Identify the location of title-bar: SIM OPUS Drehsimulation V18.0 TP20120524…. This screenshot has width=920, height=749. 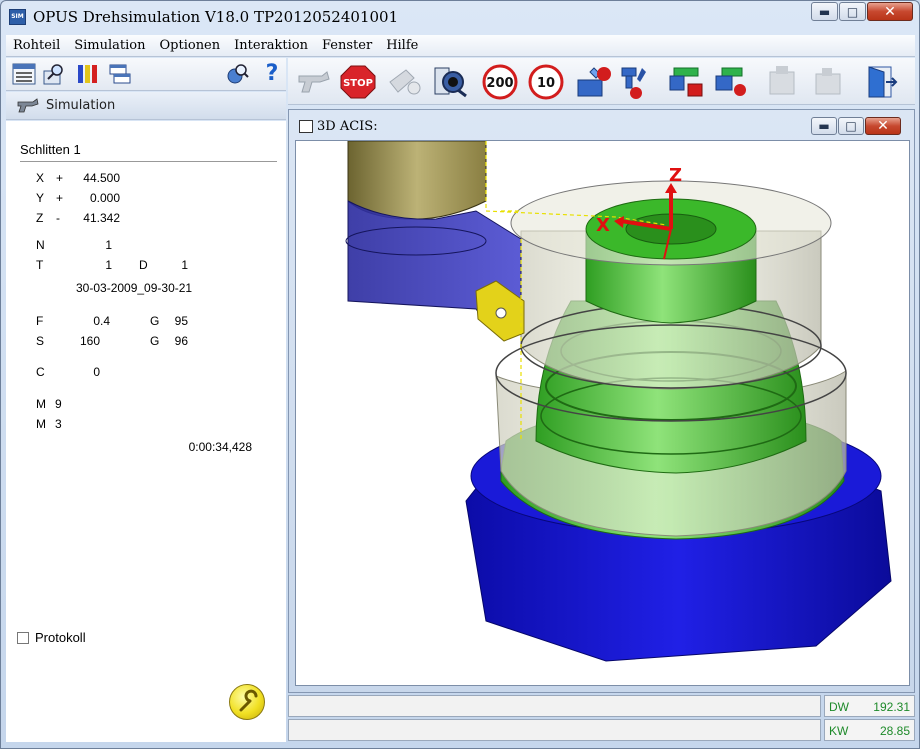
(460, 17).